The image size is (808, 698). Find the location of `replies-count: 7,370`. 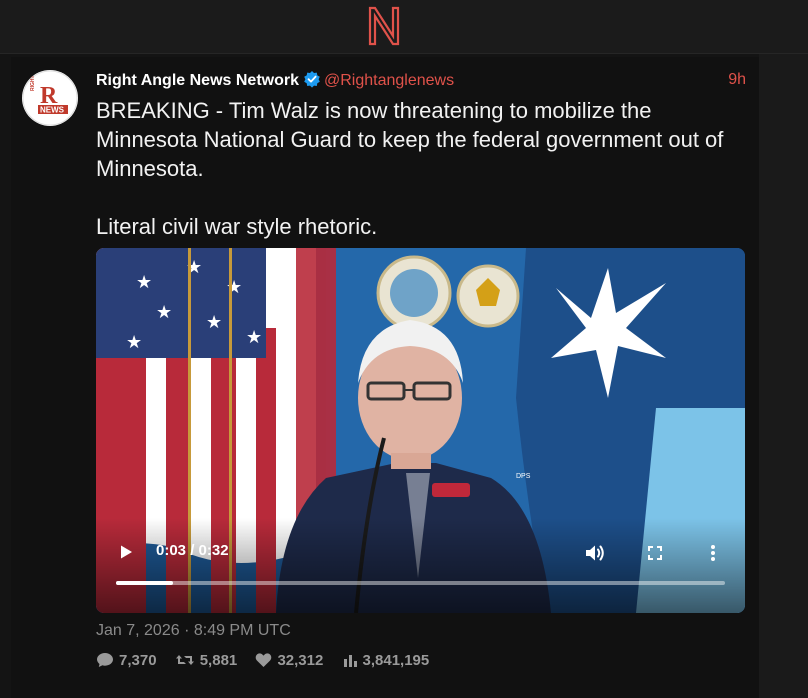

replies-count: 7,370 is located at coordinates (138, 660).